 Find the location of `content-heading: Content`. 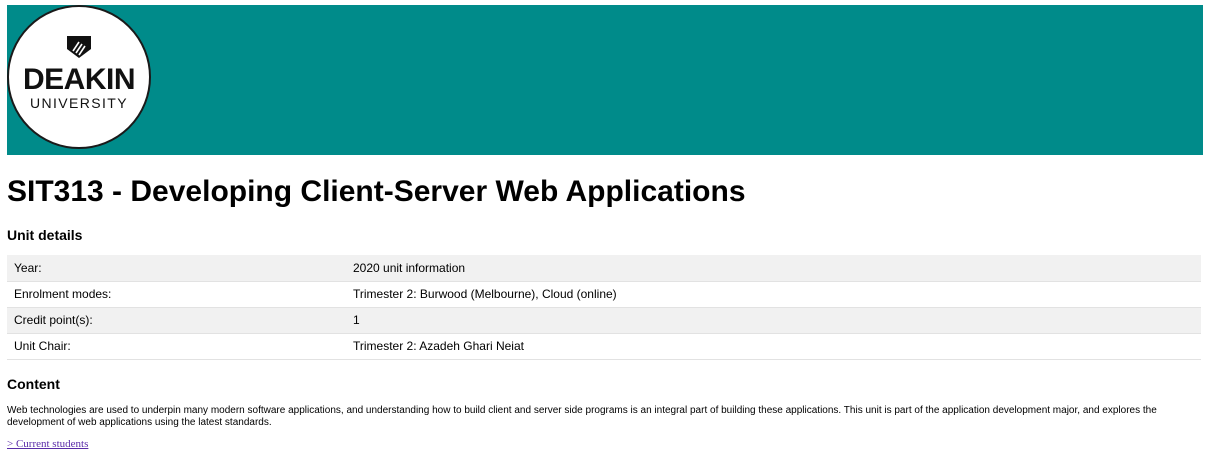

content-heading: Content is located at coordinates (33, 384).